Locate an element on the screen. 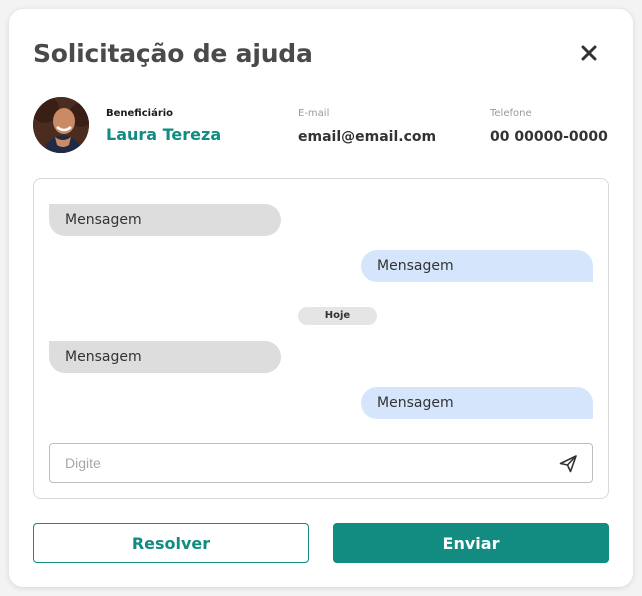  avatar is located at coordinates (61, 125).